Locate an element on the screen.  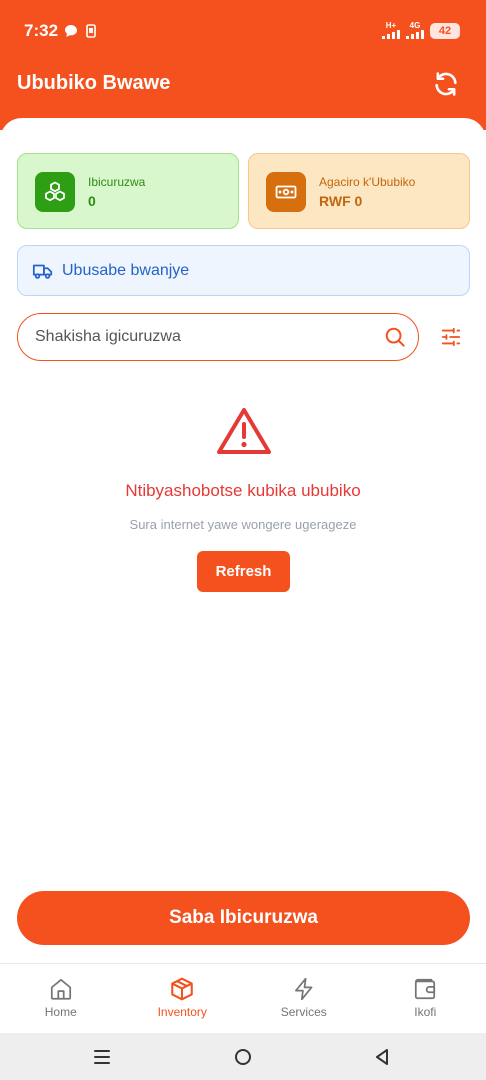
status-right-icons: H+ 4G 42 is located at coordinates (421, 30).